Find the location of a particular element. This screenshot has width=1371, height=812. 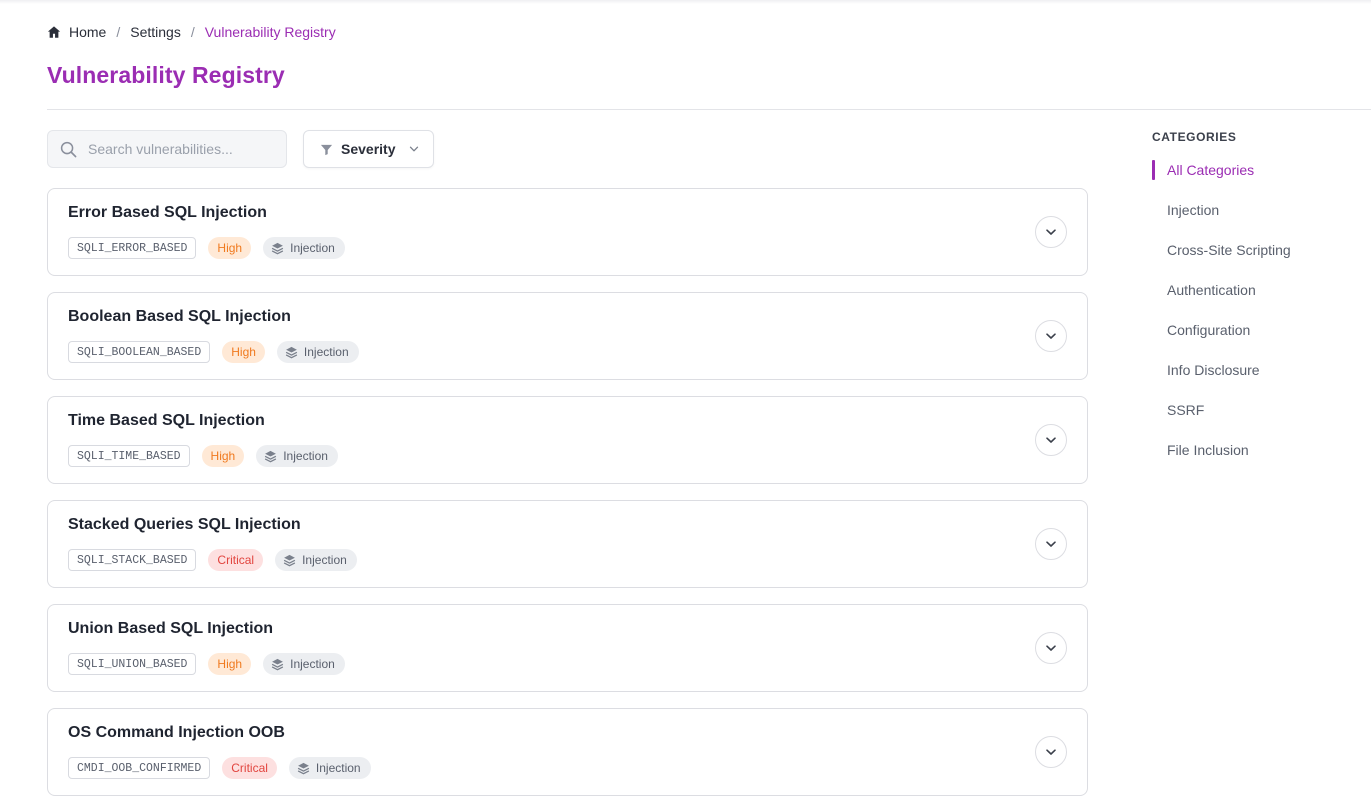

search-icon is located at coordinates (68, 149).